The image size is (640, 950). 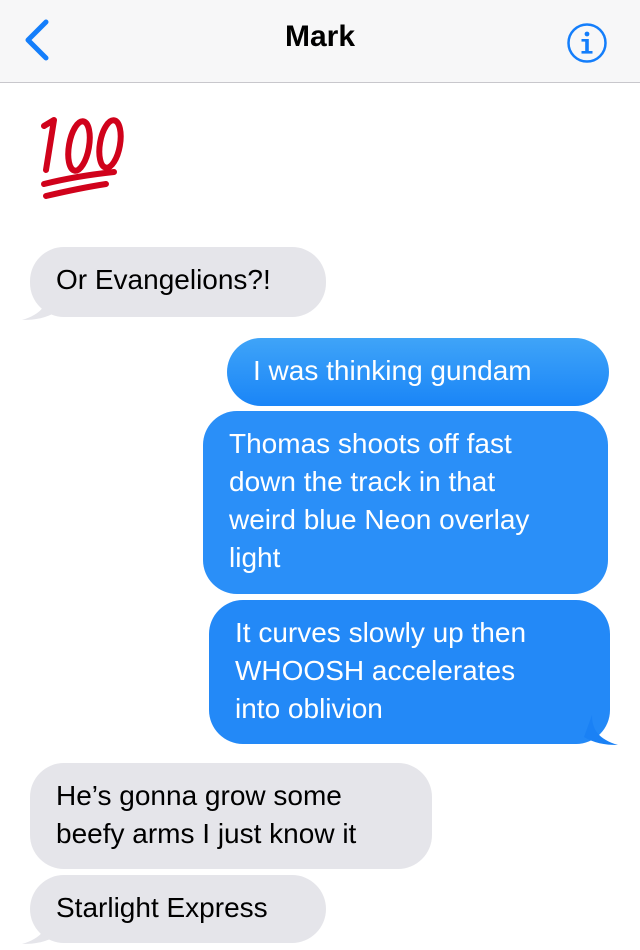 What do you see at coordinates (199, 795) in the screenshot?
I see `message-line: He’s gonna grow some` at bounding box center [199, 795].